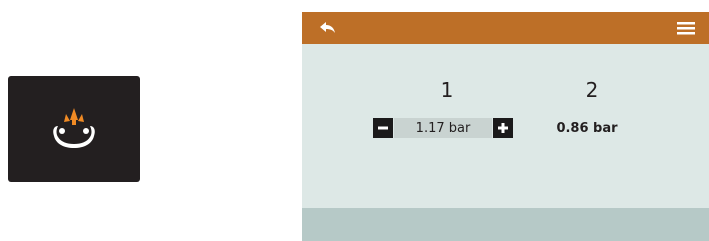 The image size is (709, 241). I want to click on back-arrow-icon, so click(327, 27).